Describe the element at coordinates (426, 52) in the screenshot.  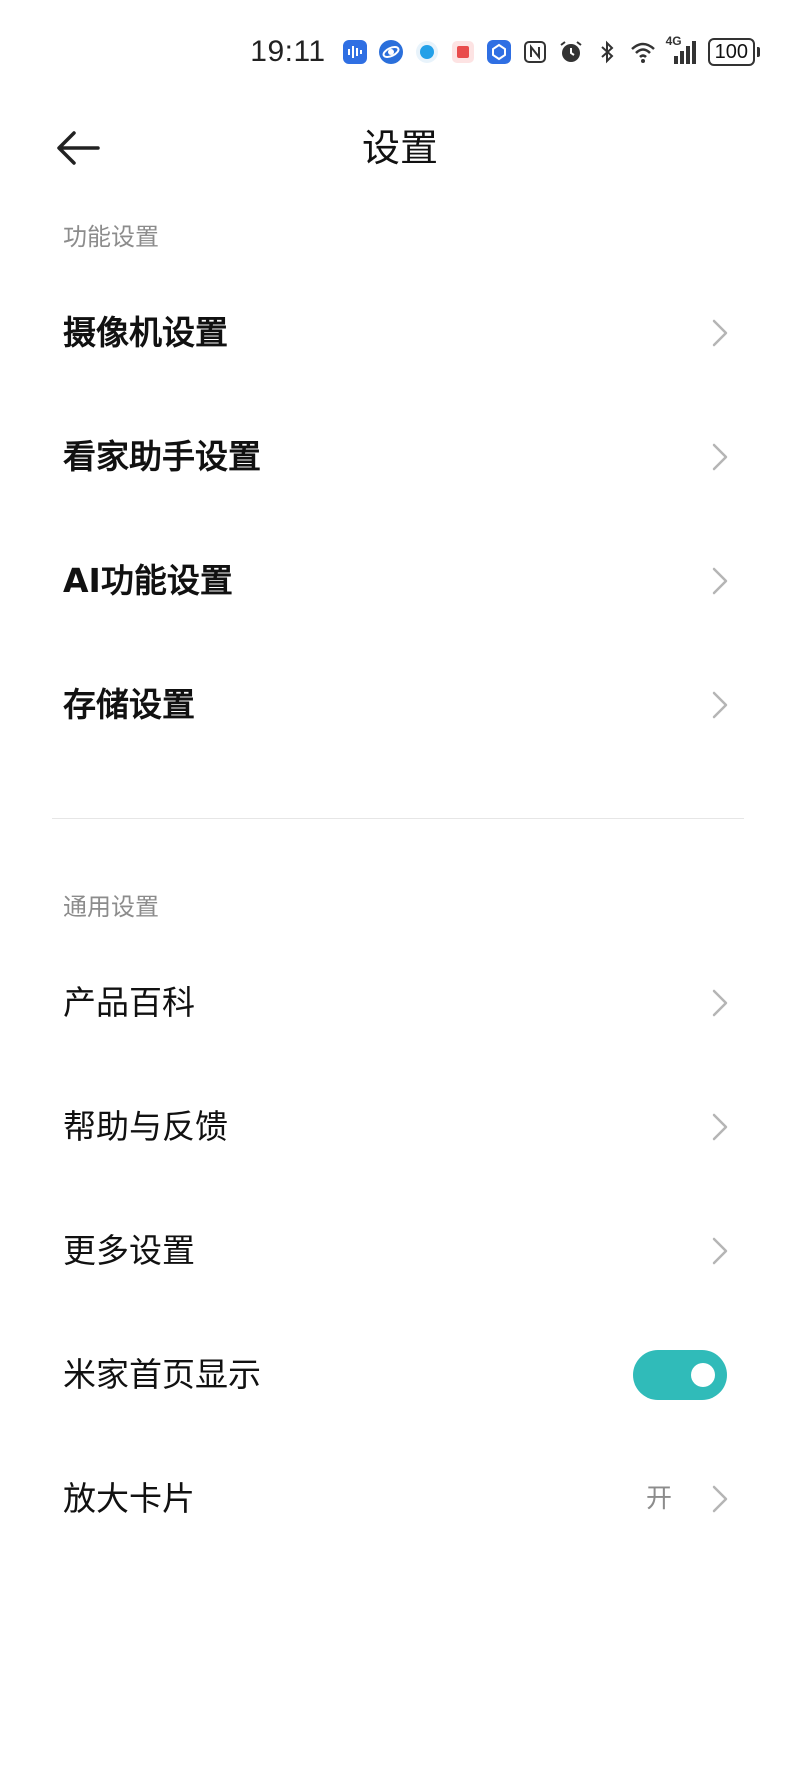
I see `game-app-icon` at that location.